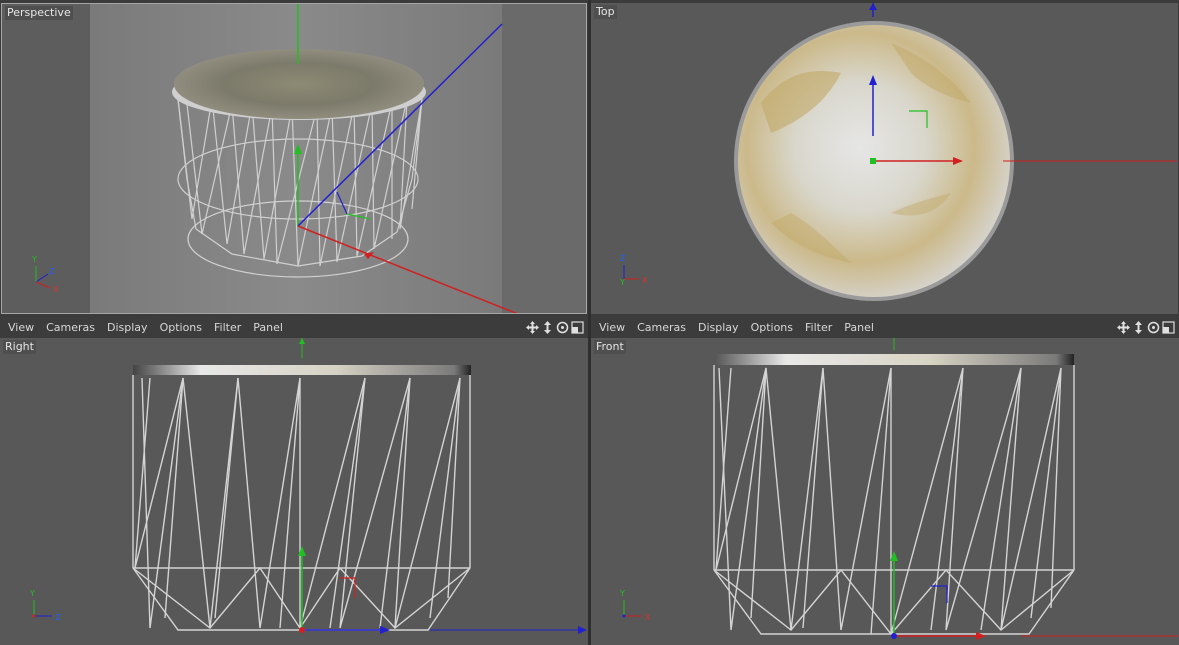 The height and width of the screenshot is (645, 1179). I want to click on viewport-label: Right, so click(19, 347).